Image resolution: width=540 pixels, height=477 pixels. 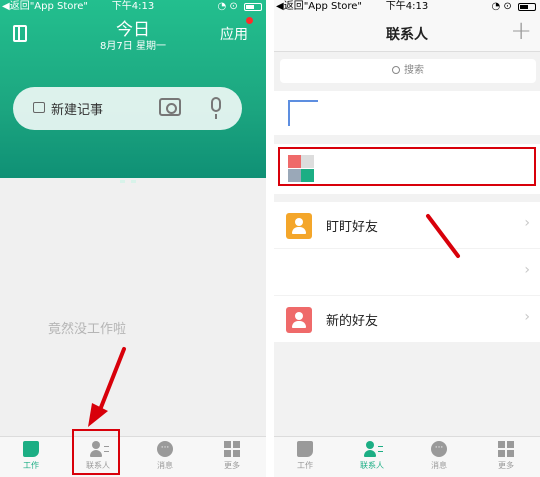 I want to click on tab-contacts: 联系人, so click(x=372, y=456).